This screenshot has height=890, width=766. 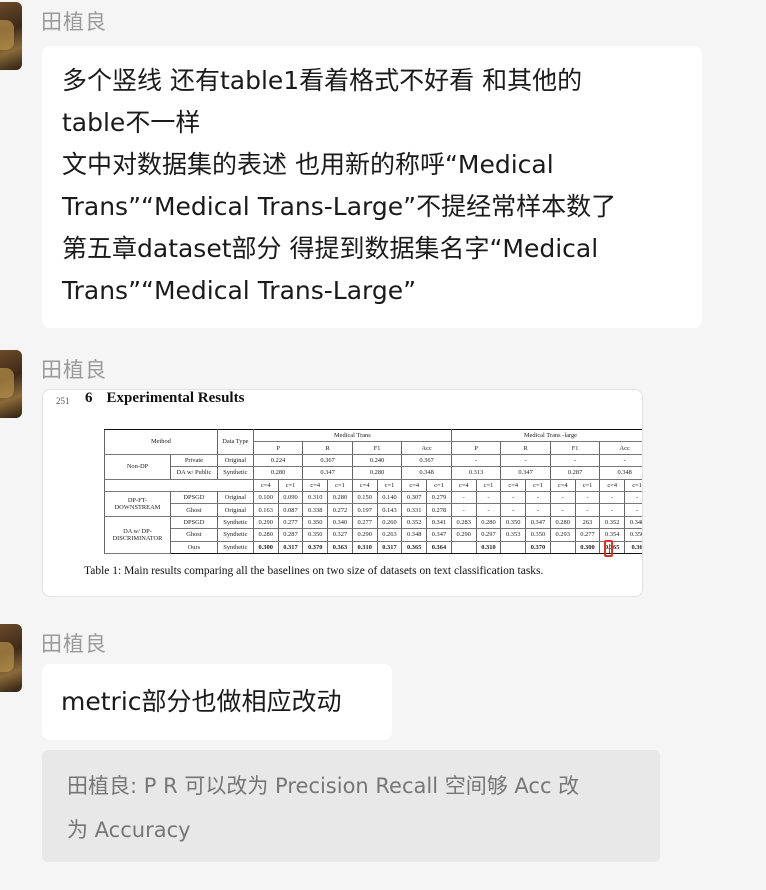 What do you see at coordinates (340, 535) in the screenshot?
I see `table-cell: 0.327` at bounding box center [340, 535].